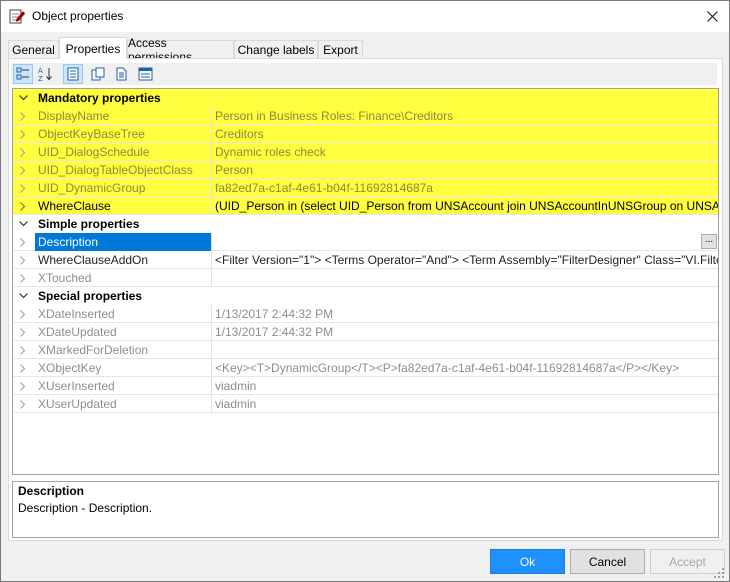 Image resolution: width=730 pixels, height=582 pixels. I want to click on categorized-view-button, so click(23, 74).